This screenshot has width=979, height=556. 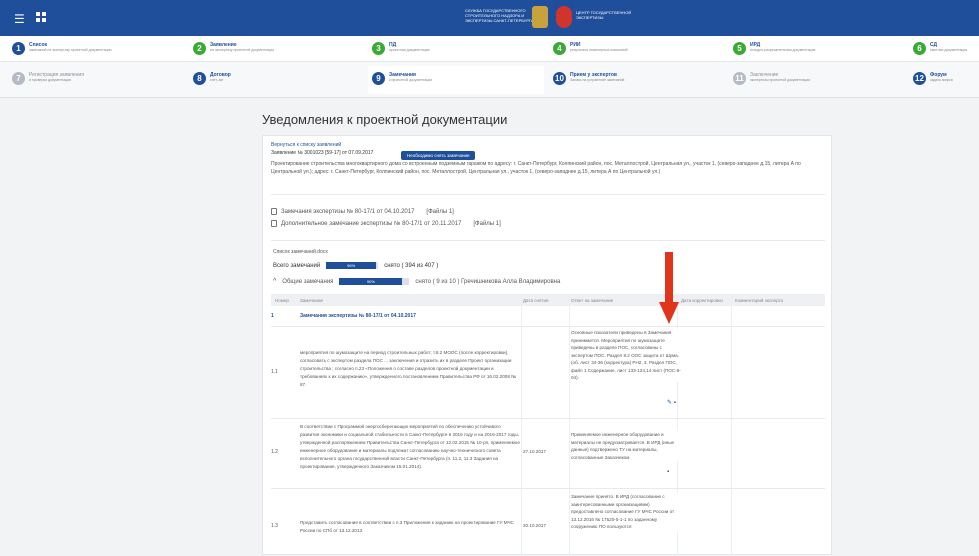 I want to click on page-title: Уведомления к проектной документации, so click(x=385, y=119).